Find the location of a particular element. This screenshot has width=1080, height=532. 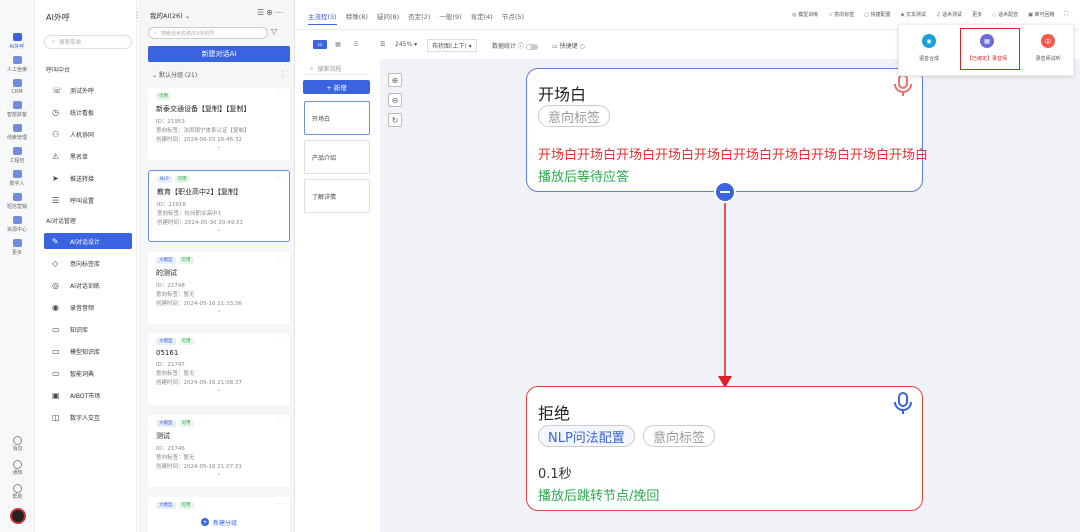

node-title: 拒绝 is located at coordinates (554, 413).